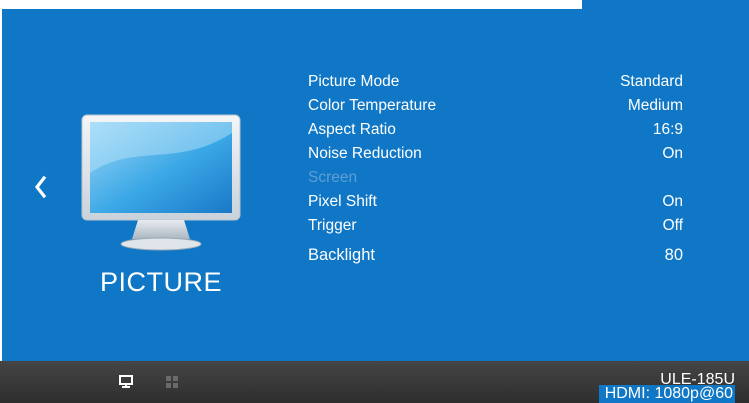 The image size is (749, 403). Describe the element at coordinates (497, 255) in the screenshot. I see `menu-item-backlight: Backlight 80` at that location.